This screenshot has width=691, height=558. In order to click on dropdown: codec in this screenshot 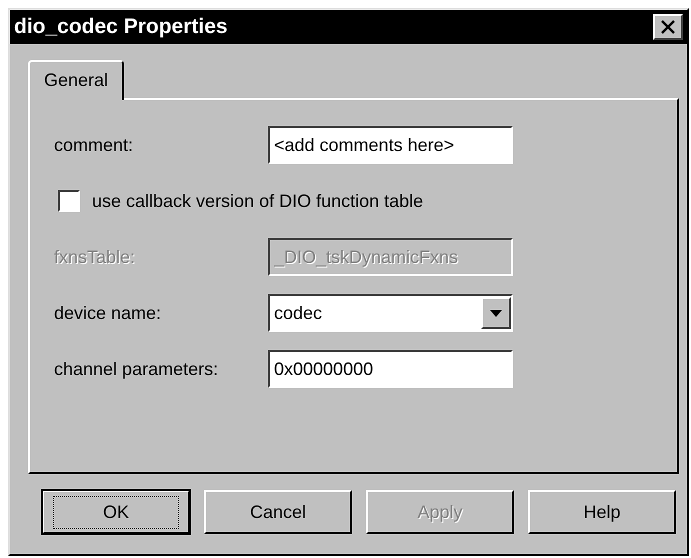, I will do `click(390, 313)`.